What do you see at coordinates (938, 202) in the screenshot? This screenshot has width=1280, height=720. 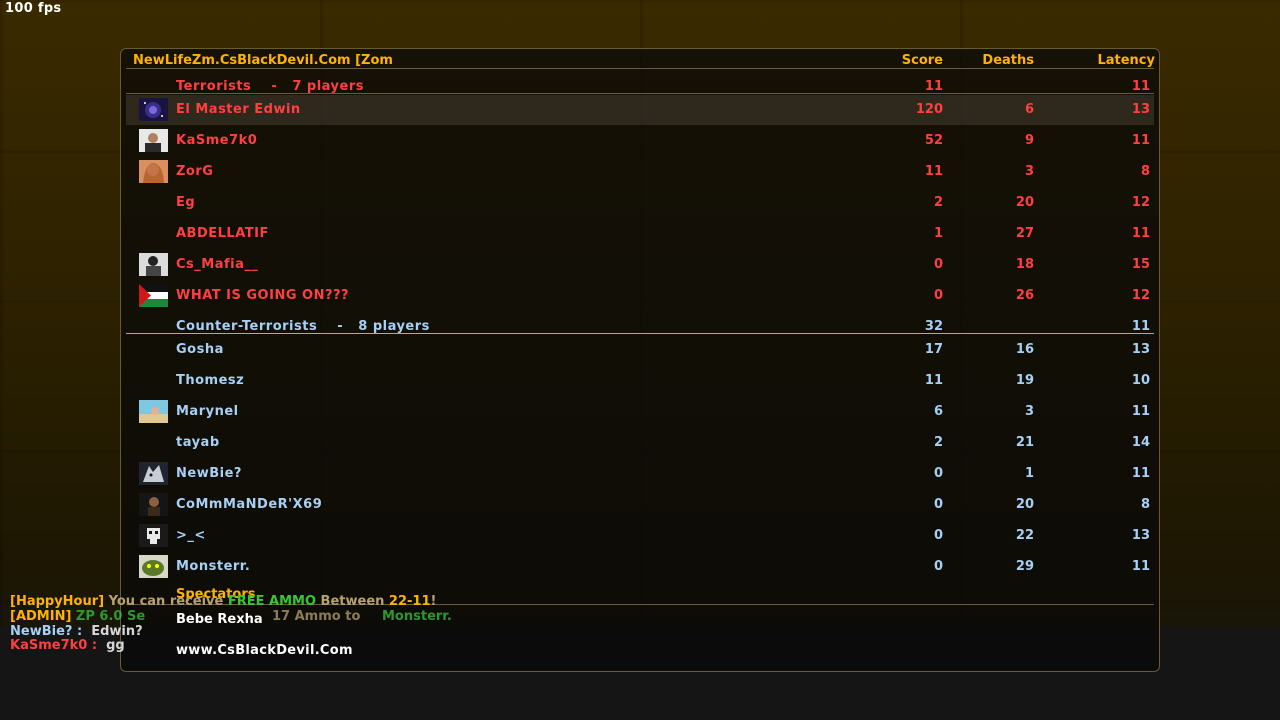 I see `player-score: 2` at bounding box center [938, 202].